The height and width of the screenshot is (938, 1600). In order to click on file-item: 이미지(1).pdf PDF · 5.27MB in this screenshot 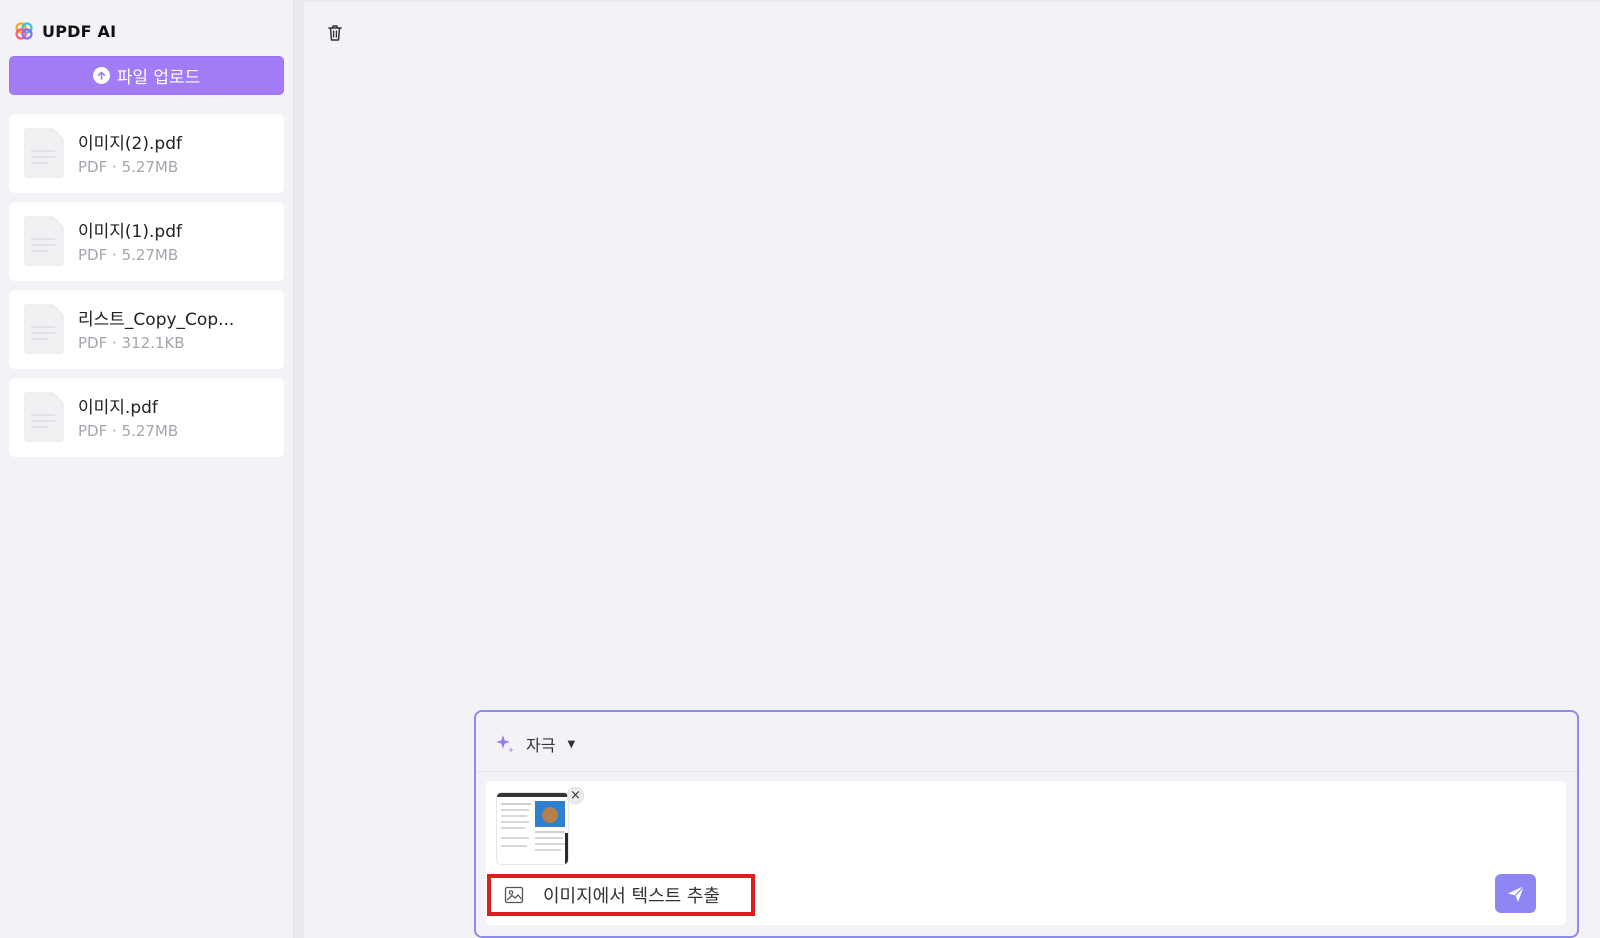, I will do `click(146, 241)`.